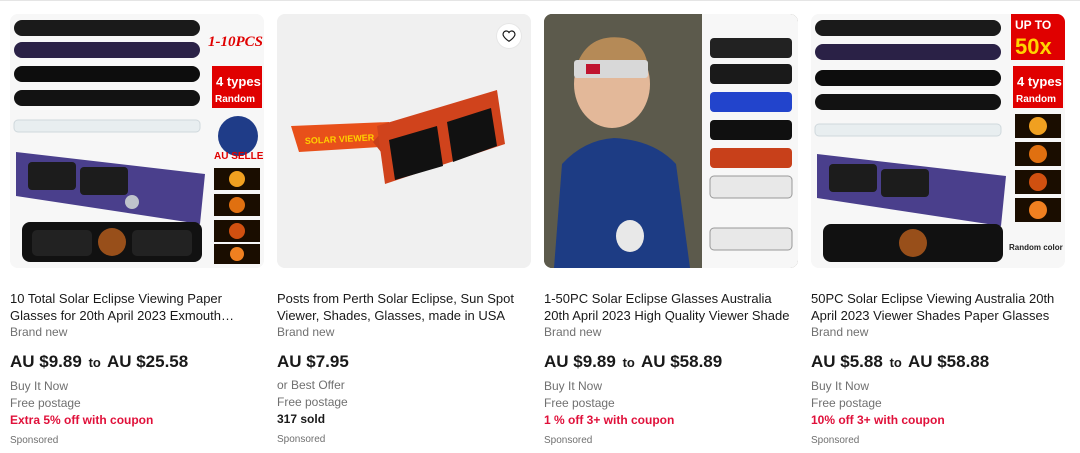 Image resolution: width=1080 pixels, height=453 pixels. What do you see at coordinates (609, 420) in the screenshot?
I see `coupon-promo: 1 % off 3+ with coupon` at bounding box center [609, 420].